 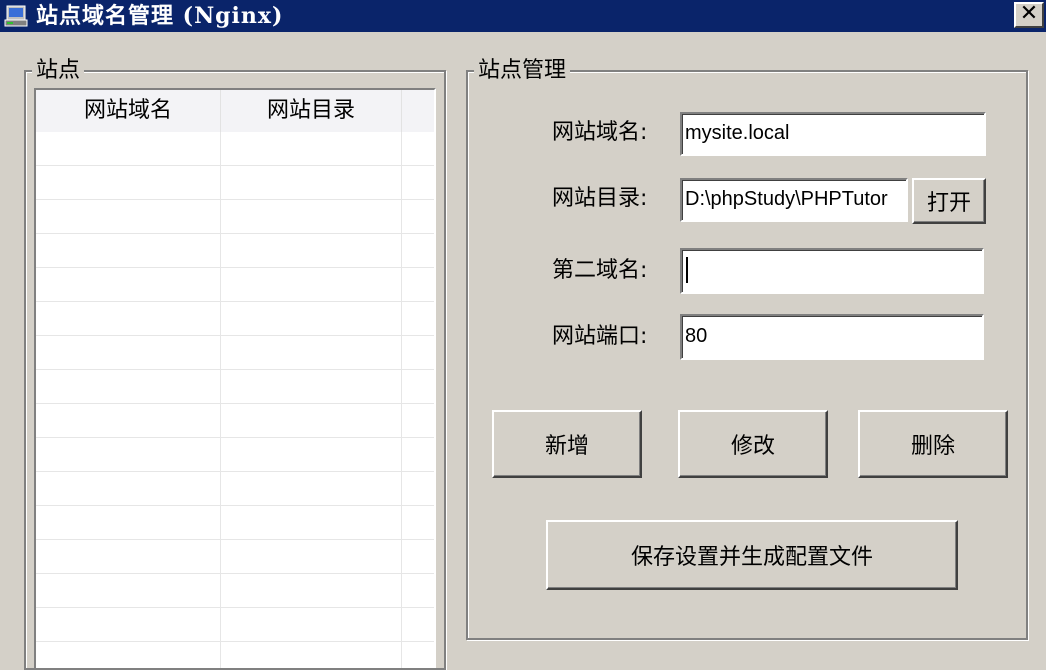 I want to click on text-caret, so click(x=687, y=270).